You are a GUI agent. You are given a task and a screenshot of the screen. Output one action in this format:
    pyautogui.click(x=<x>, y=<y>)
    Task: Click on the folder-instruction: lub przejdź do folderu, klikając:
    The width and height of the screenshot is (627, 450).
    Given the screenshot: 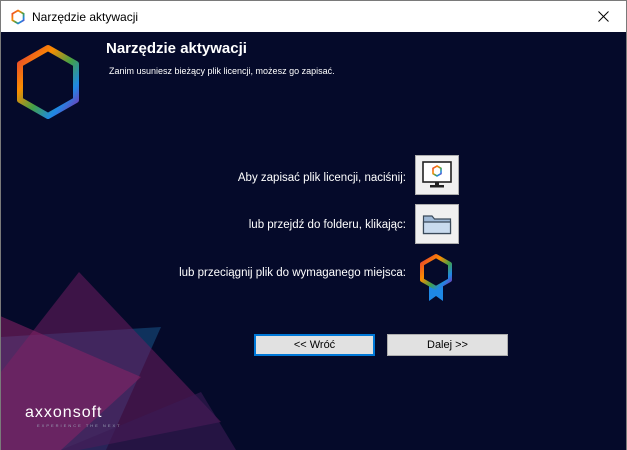 What is the action you would take?
    pyautogui.click(x=327, y=225)
    